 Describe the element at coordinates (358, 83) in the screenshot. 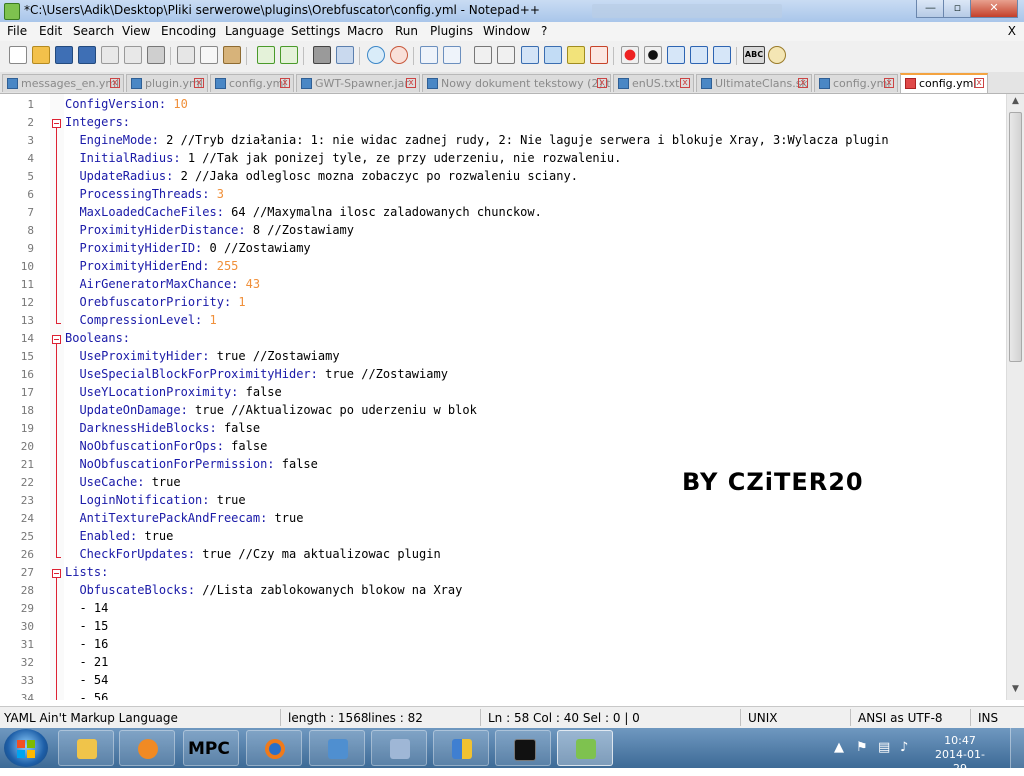

I see `tab-gwt-spawner-jar: GWT-Spawner.jar x` at that location.